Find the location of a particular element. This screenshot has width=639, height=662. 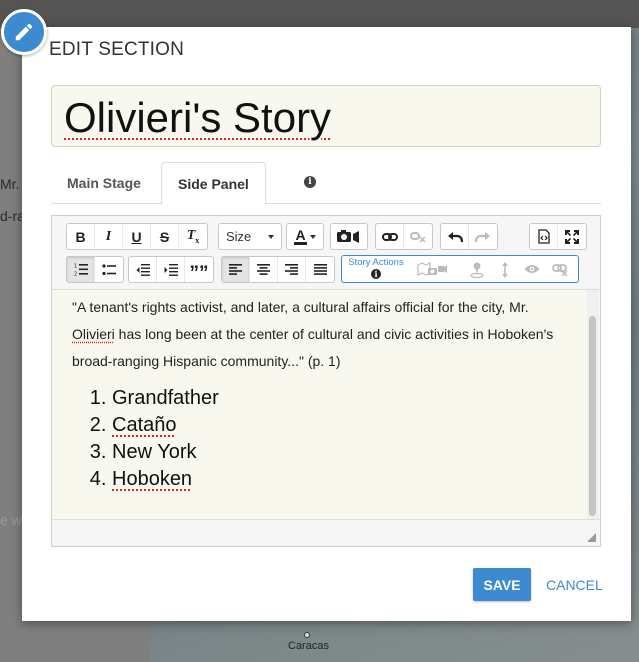

undo-button is located at coordinates (455, 236).